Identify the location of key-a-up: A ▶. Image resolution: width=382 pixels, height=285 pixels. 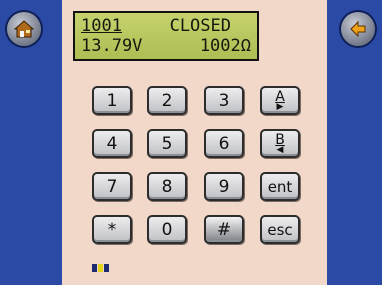
(280, 100).